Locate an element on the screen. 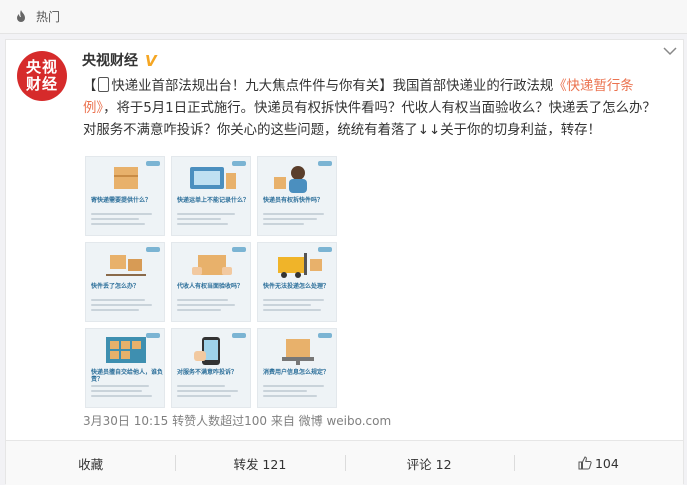 This screenshot has width=687, height=485. comment-button: 评论 12 is located at coordinates (429, 463).